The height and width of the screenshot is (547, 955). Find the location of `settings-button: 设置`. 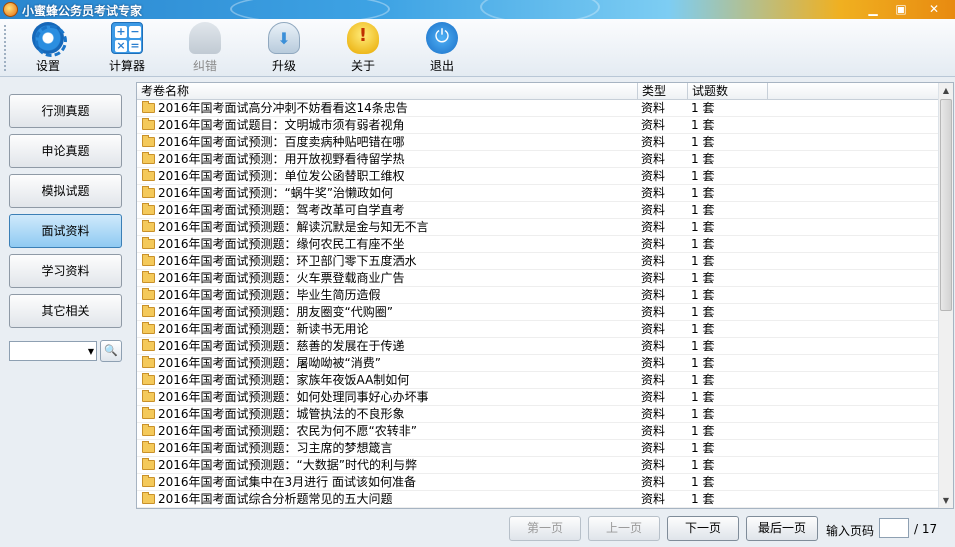

settings-button: 设置 is located at coordinates (48, 48).